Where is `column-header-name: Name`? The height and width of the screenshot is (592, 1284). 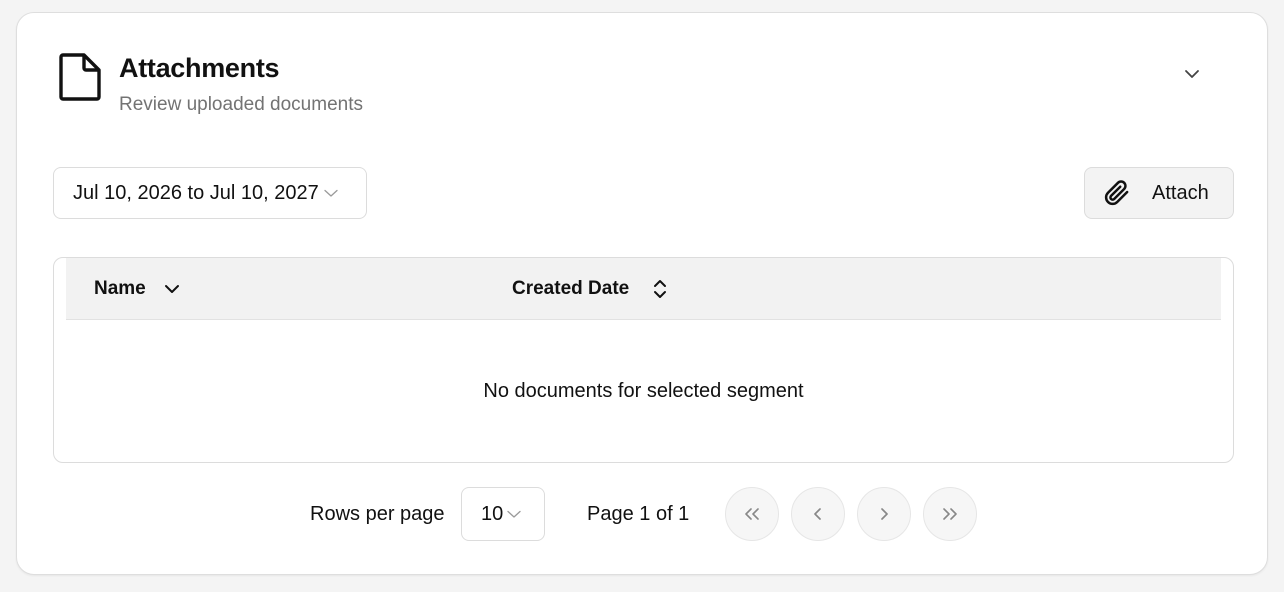 column-header-name: Name is located at coordinates (137, 288).